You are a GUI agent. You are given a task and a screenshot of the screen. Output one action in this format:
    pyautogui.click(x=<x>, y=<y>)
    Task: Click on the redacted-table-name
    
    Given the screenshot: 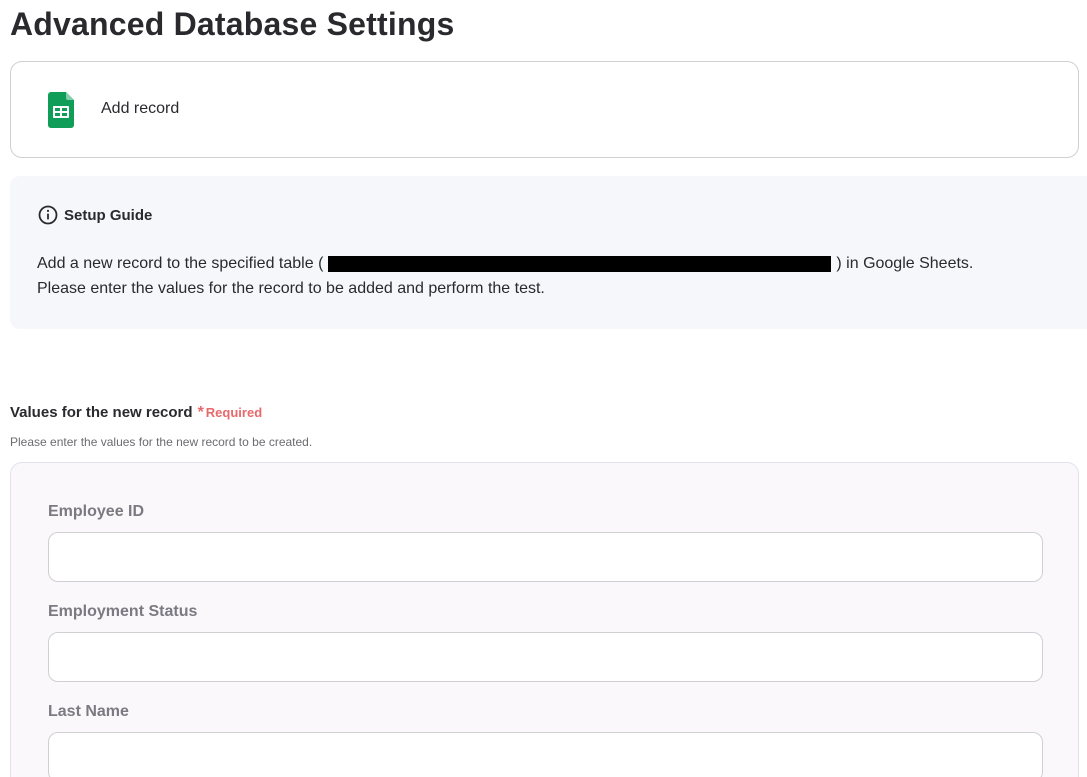 What is the action you would take?
    pyautogui.click(x=580, y=264)
    